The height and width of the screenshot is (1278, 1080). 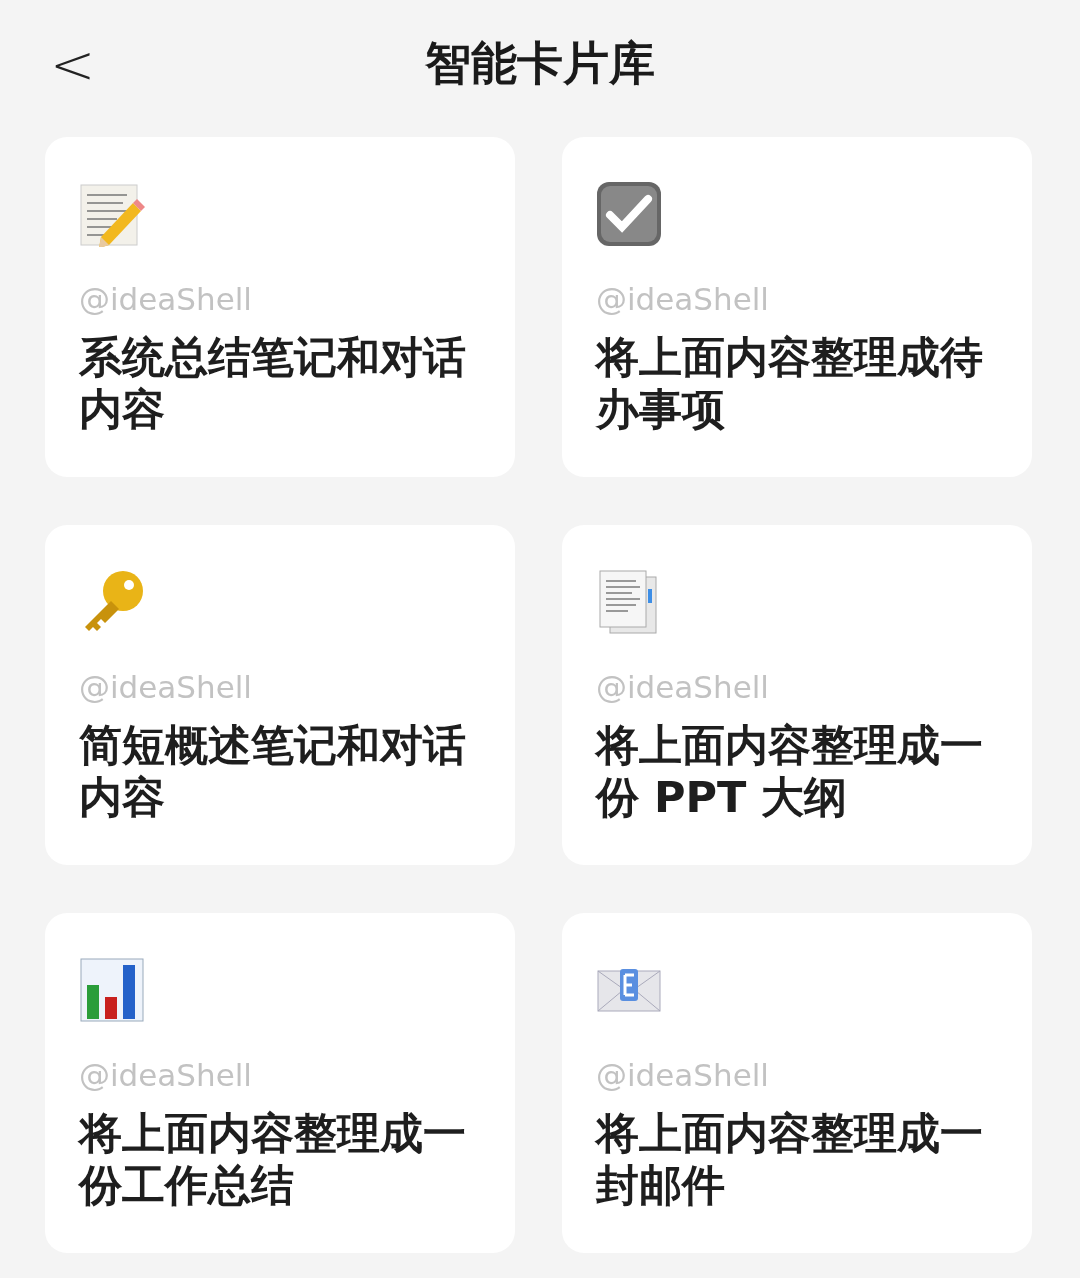 I want to click on card-title: 将上面内容整理成待办事项, so click(x=790, y=383).